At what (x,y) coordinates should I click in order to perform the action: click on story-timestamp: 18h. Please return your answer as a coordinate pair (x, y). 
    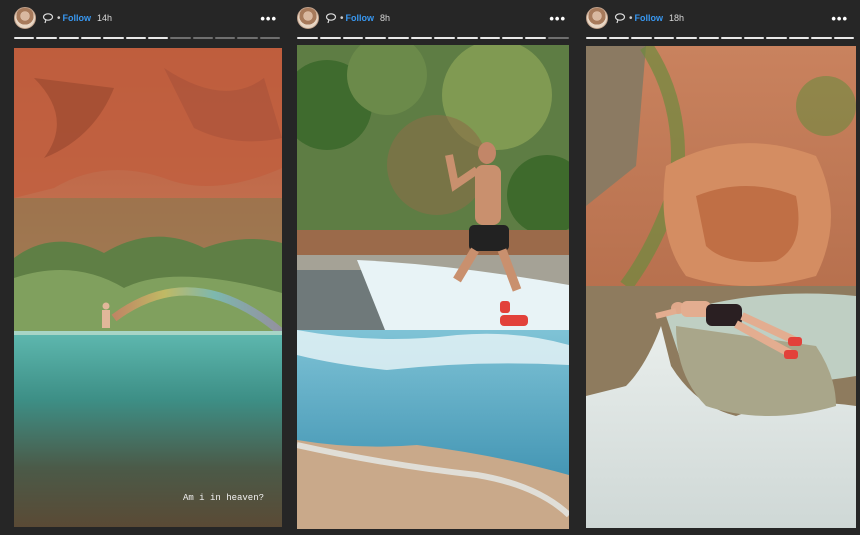
    Looking at the image, I should click on (677, 18).